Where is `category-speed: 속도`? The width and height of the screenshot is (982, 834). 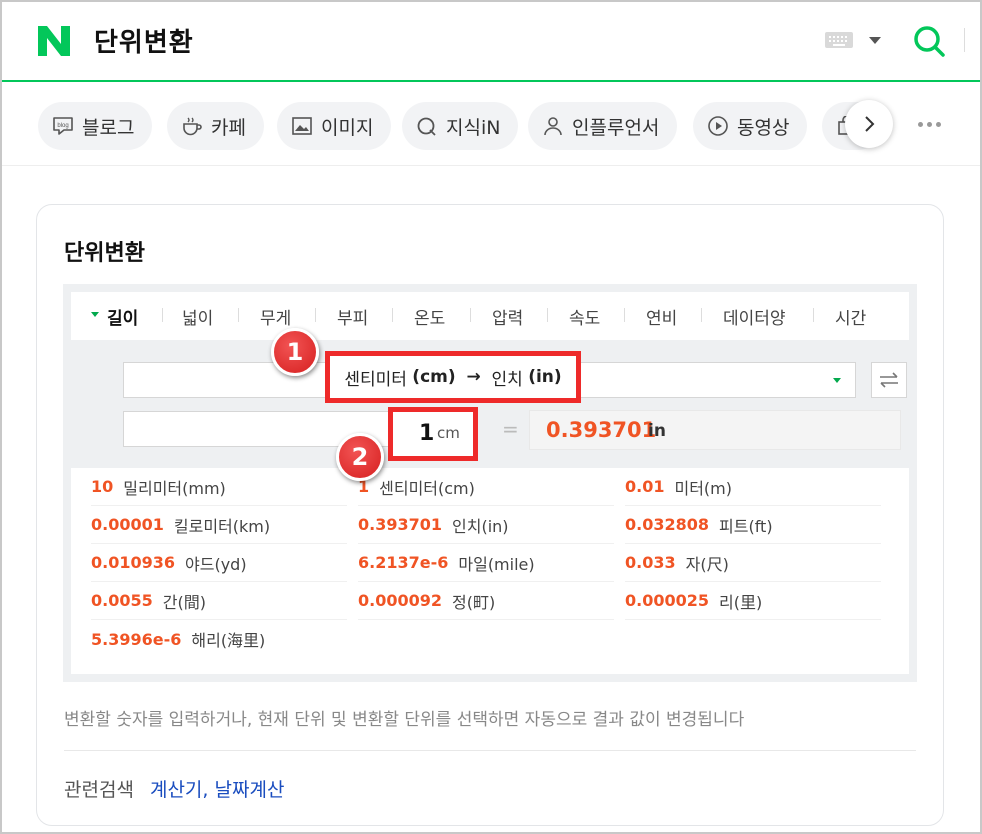 category-speed: 속도 is located at coordinates (584, 316).